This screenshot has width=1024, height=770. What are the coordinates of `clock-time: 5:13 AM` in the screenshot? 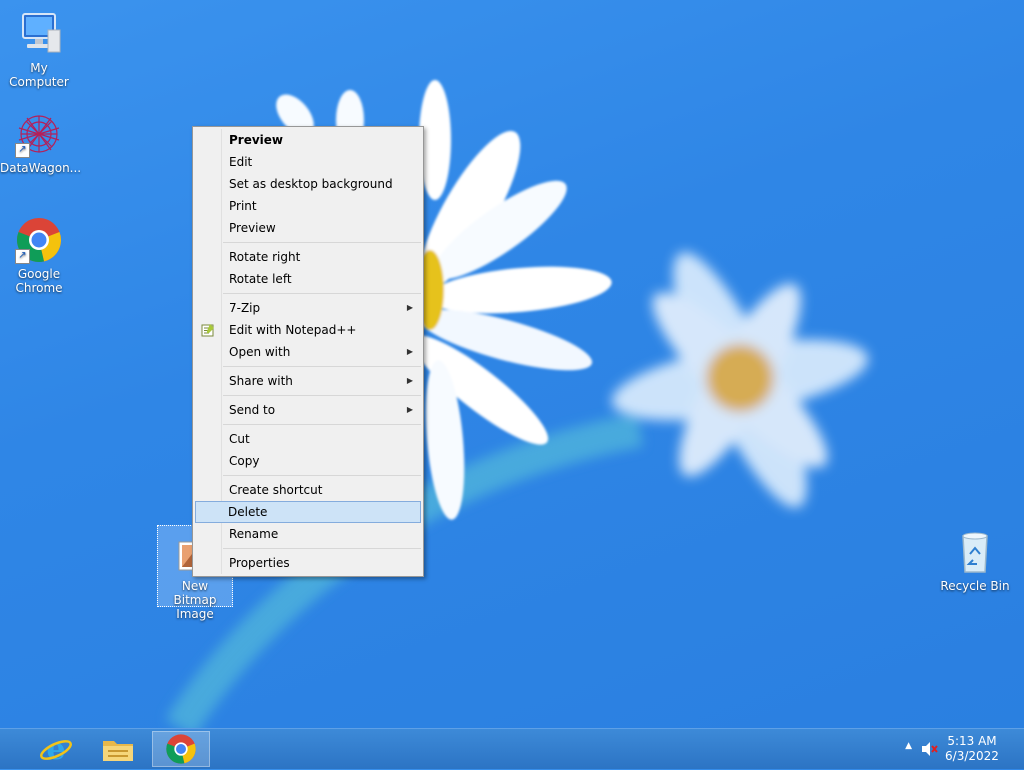 It's located at (972, 741).